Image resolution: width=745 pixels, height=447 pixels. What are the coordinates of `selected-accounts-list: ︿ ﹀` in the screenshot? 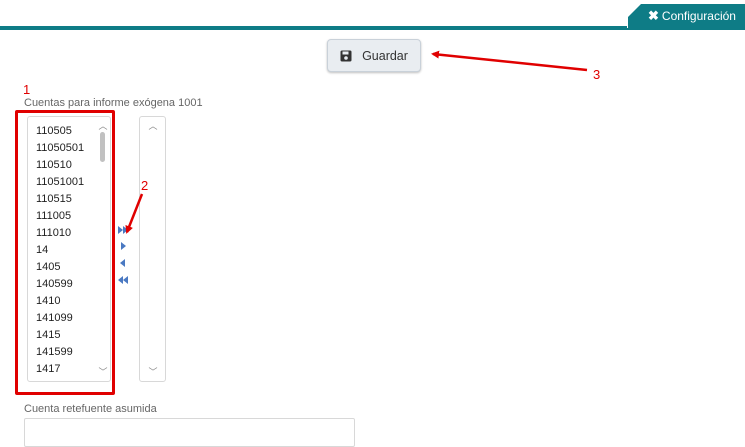 It's located at (152, 249).